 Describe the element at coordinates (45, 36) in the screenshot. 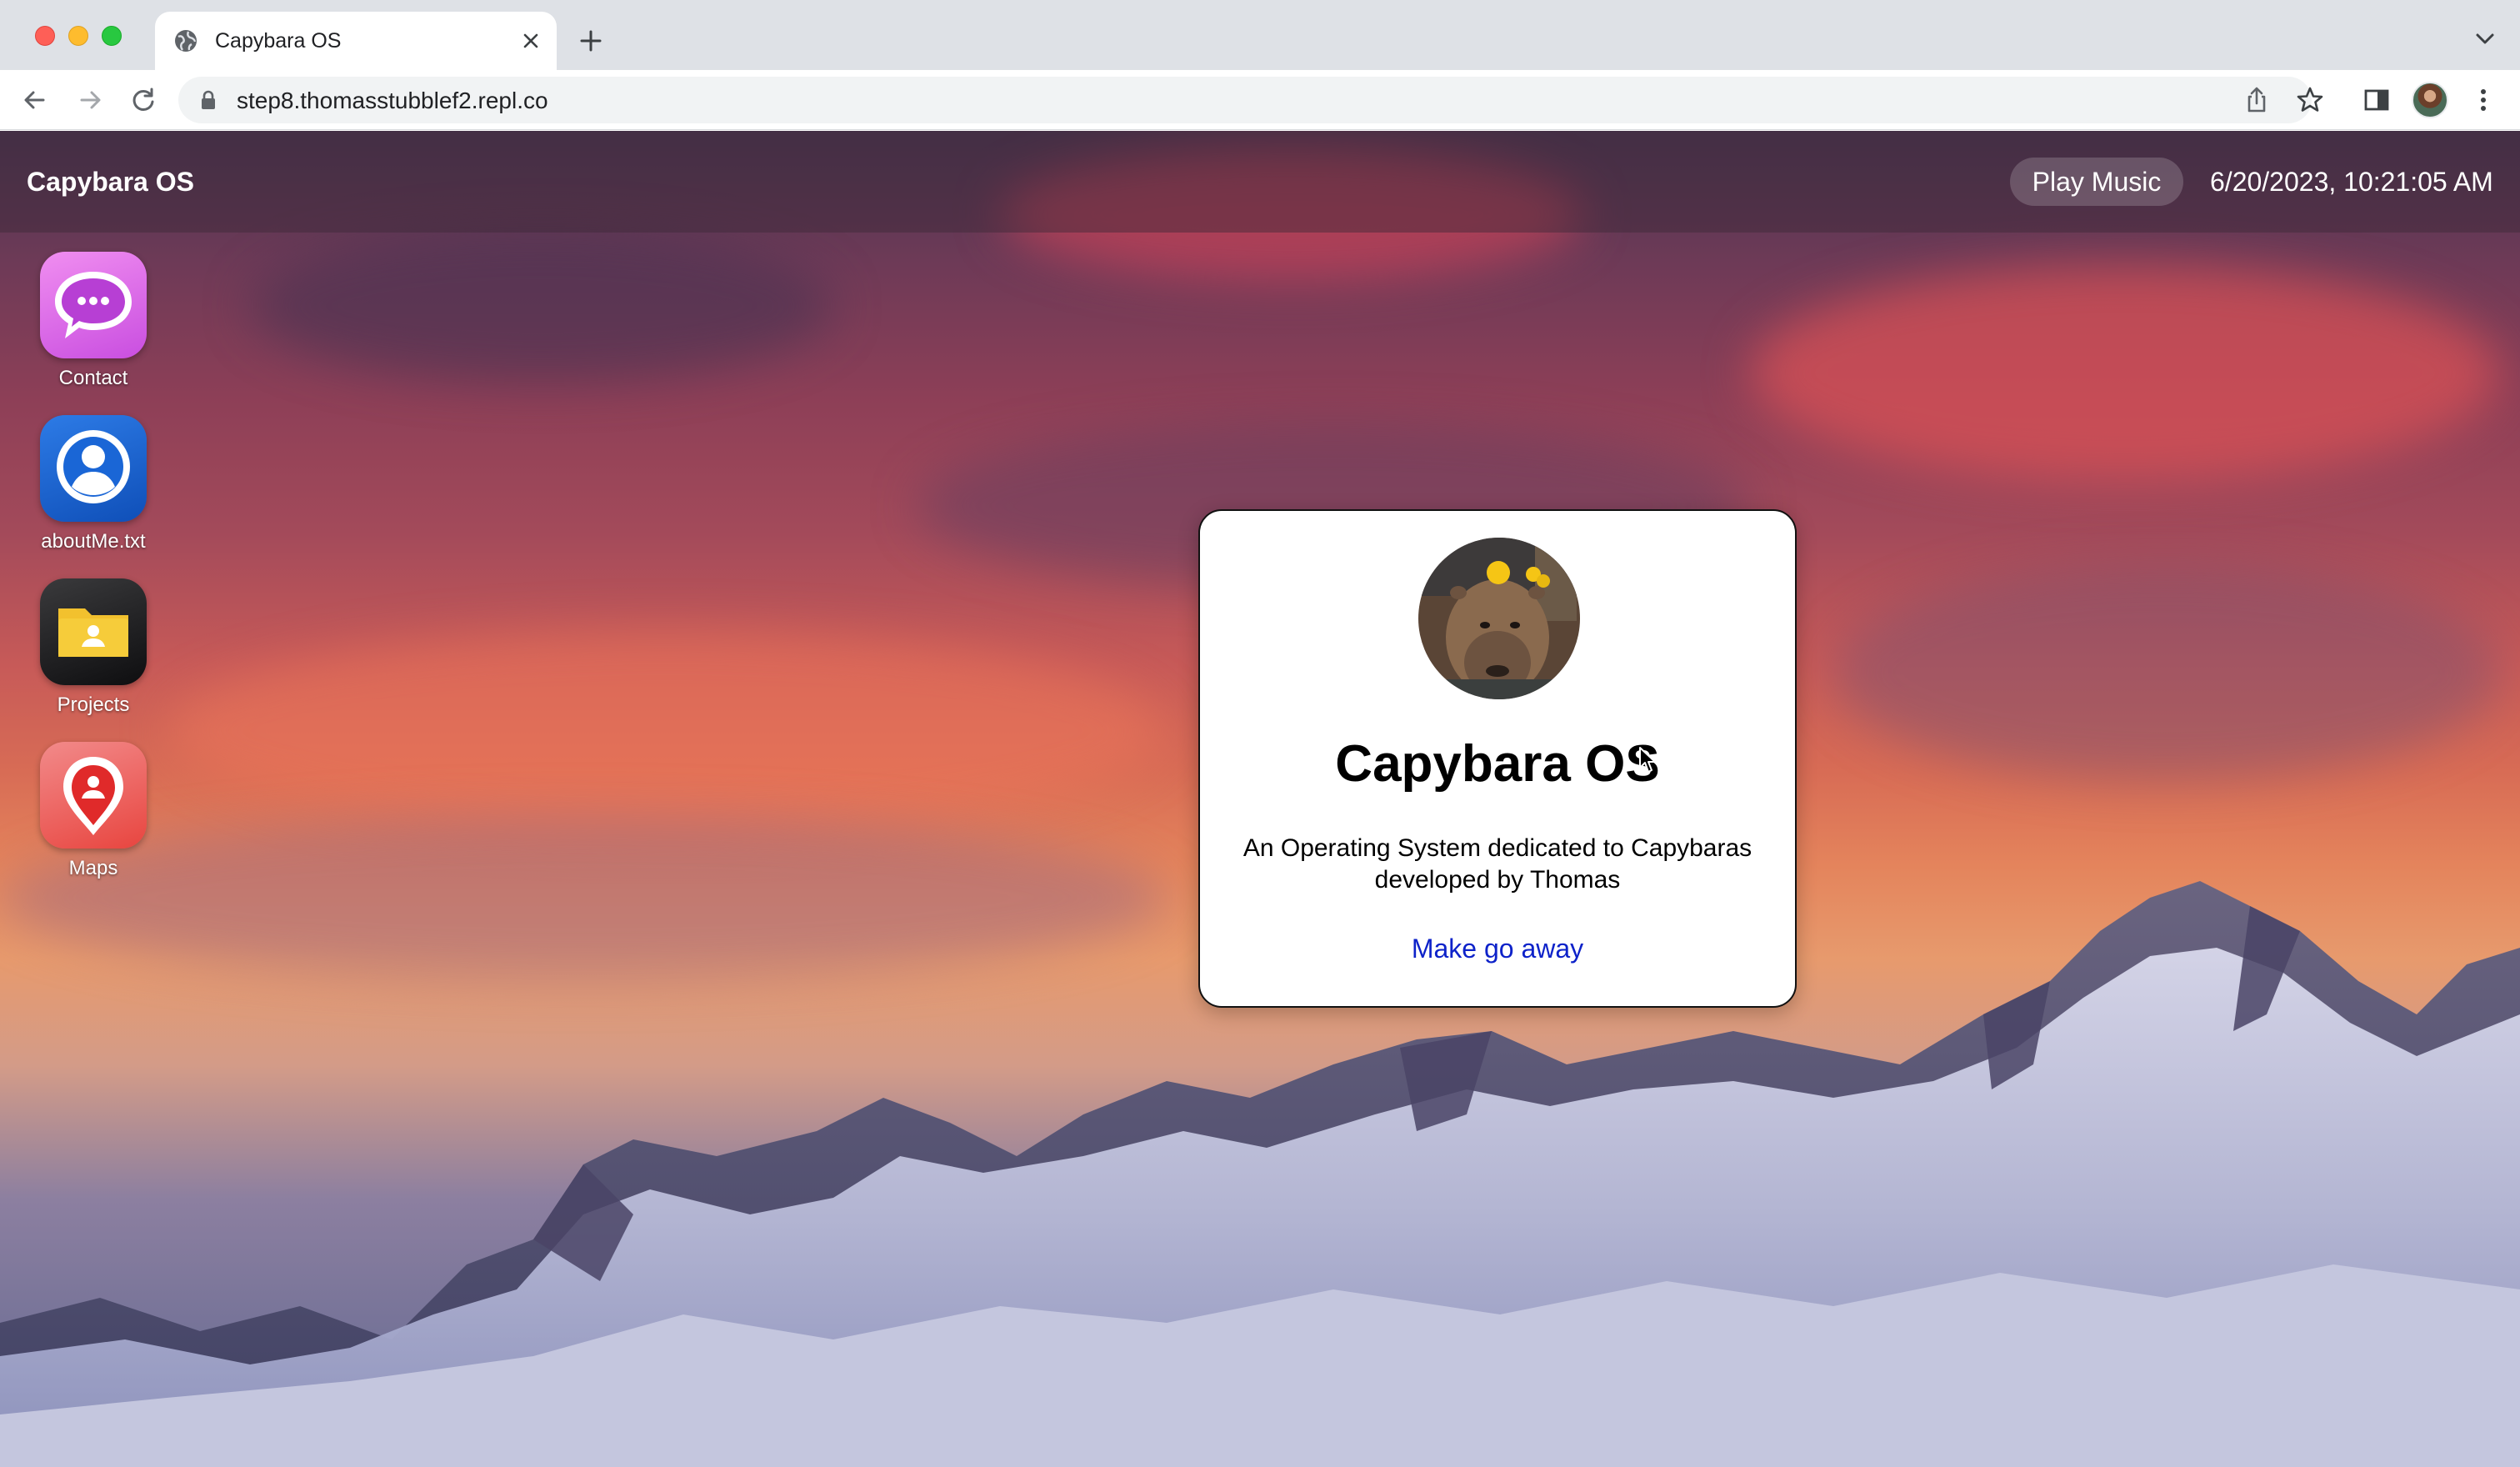

I see `close-window-button` at that location.